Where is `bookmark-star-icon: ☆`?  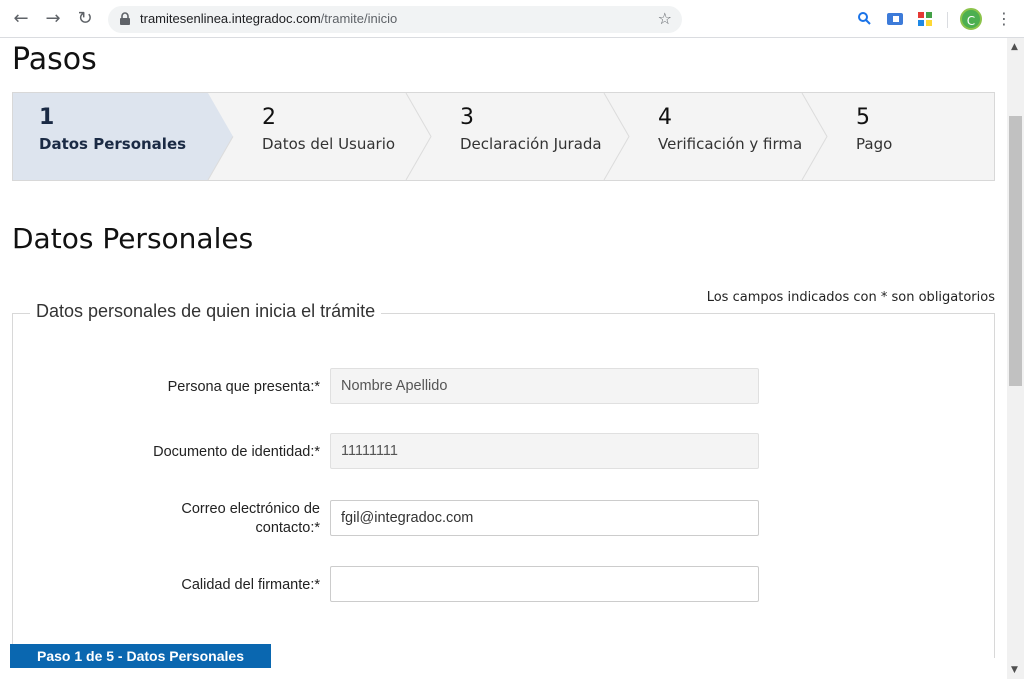
bookmark-star-icon: ☆ is located at coordinates (665, 18).